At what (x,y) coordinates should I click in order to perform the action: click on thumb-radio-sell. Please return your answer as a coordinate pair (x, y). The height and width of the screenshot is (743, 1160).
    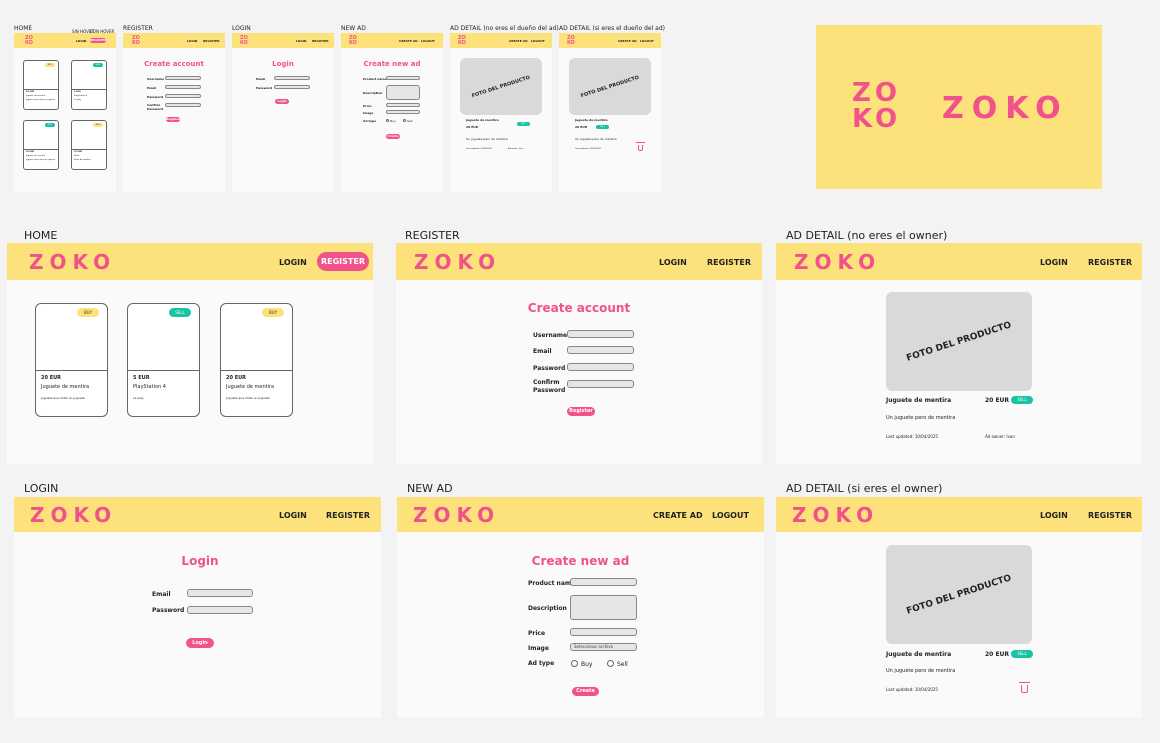
    Looking at the image, I should click on (404, 120).